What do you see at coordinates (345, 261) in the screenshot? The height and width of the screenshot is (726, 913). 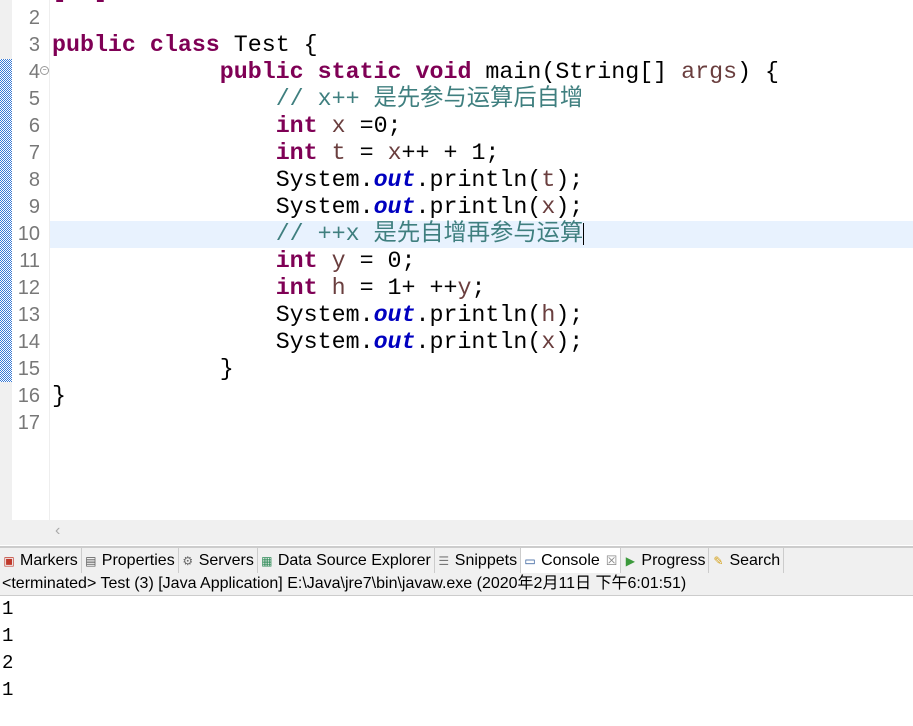 I see `code-line-11: int y = 0;` at bounding box center [345, 261].